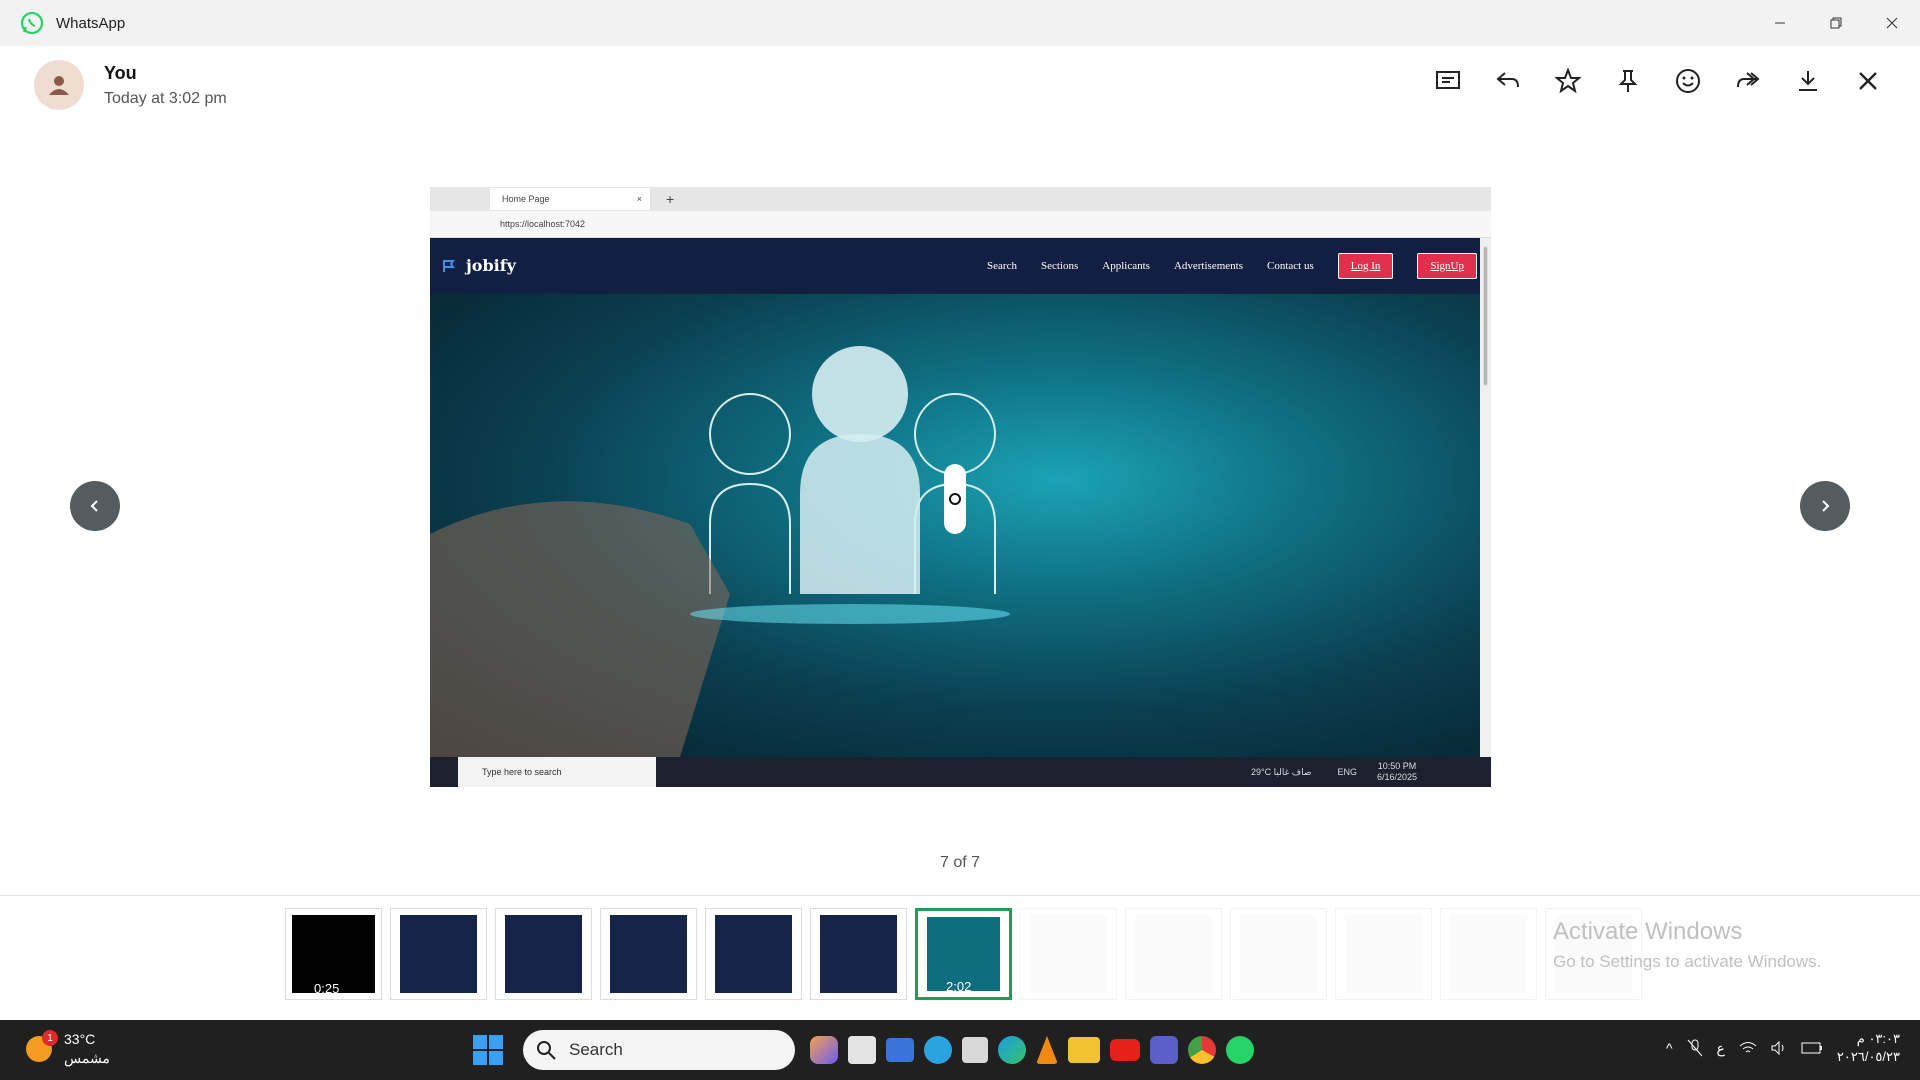 The width and height of the screenshot is (1920, 1080). I want to click on file-explorer-icon, so click(1084, 1050).